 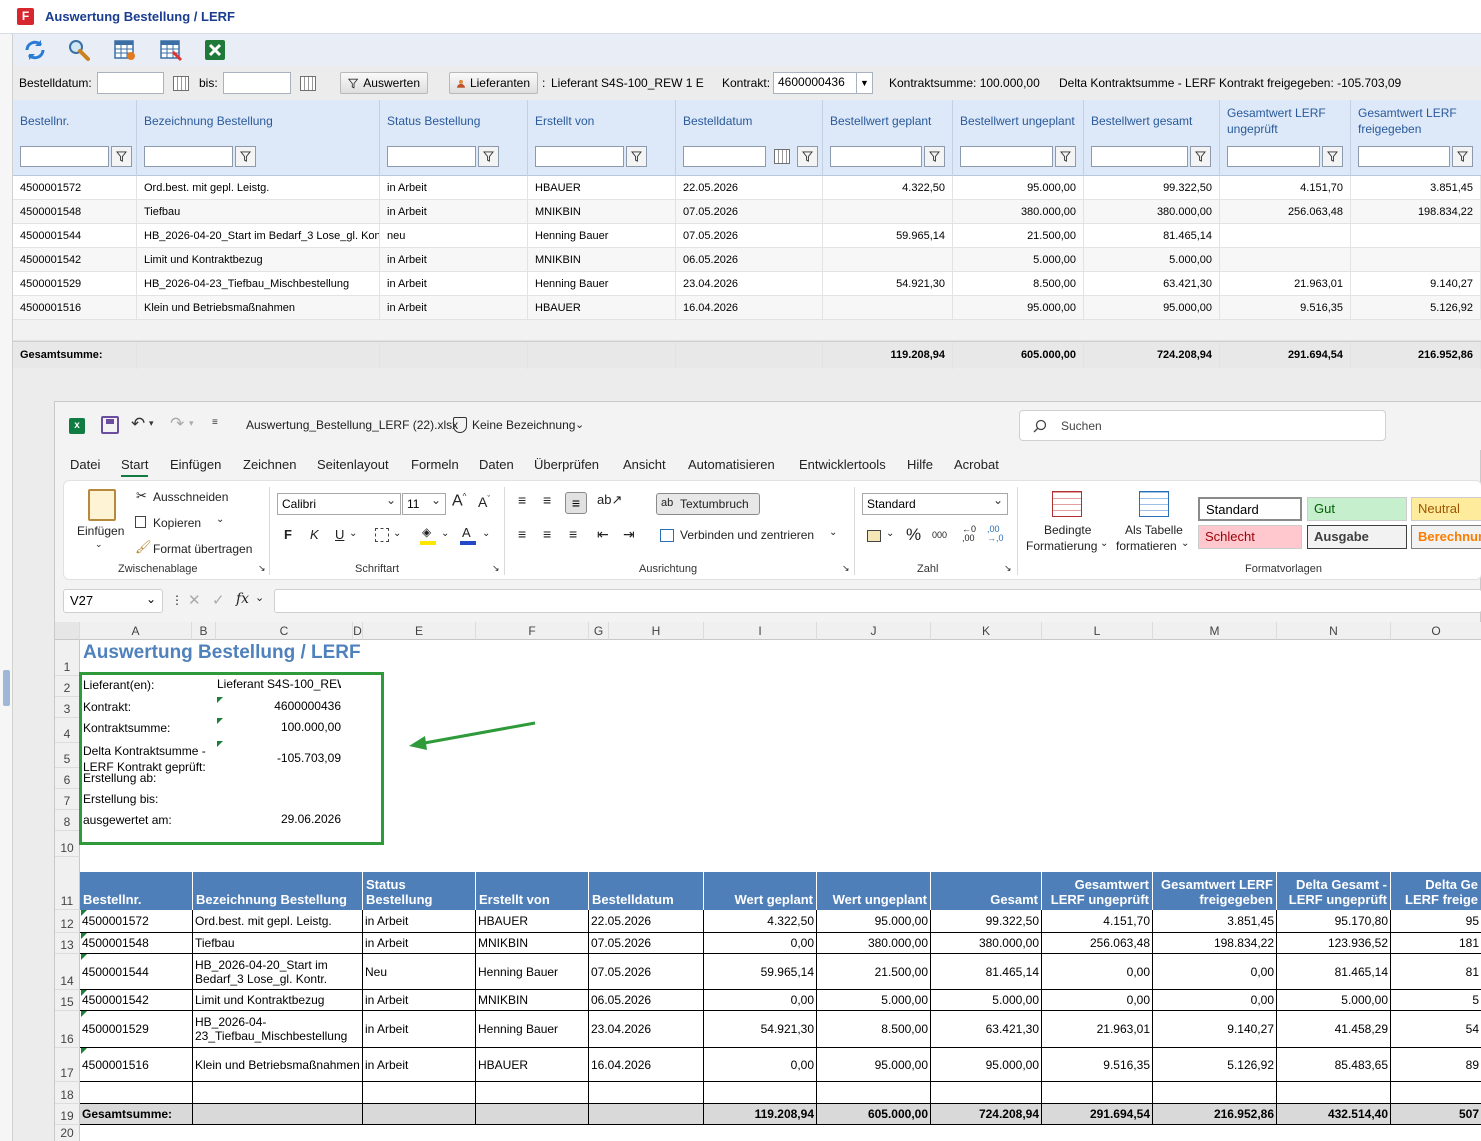 What do you see at coordinates (646, 1029) in the screenshot?
I see `table-cell: 23.04.2026` at bounding box center [646, 1029].